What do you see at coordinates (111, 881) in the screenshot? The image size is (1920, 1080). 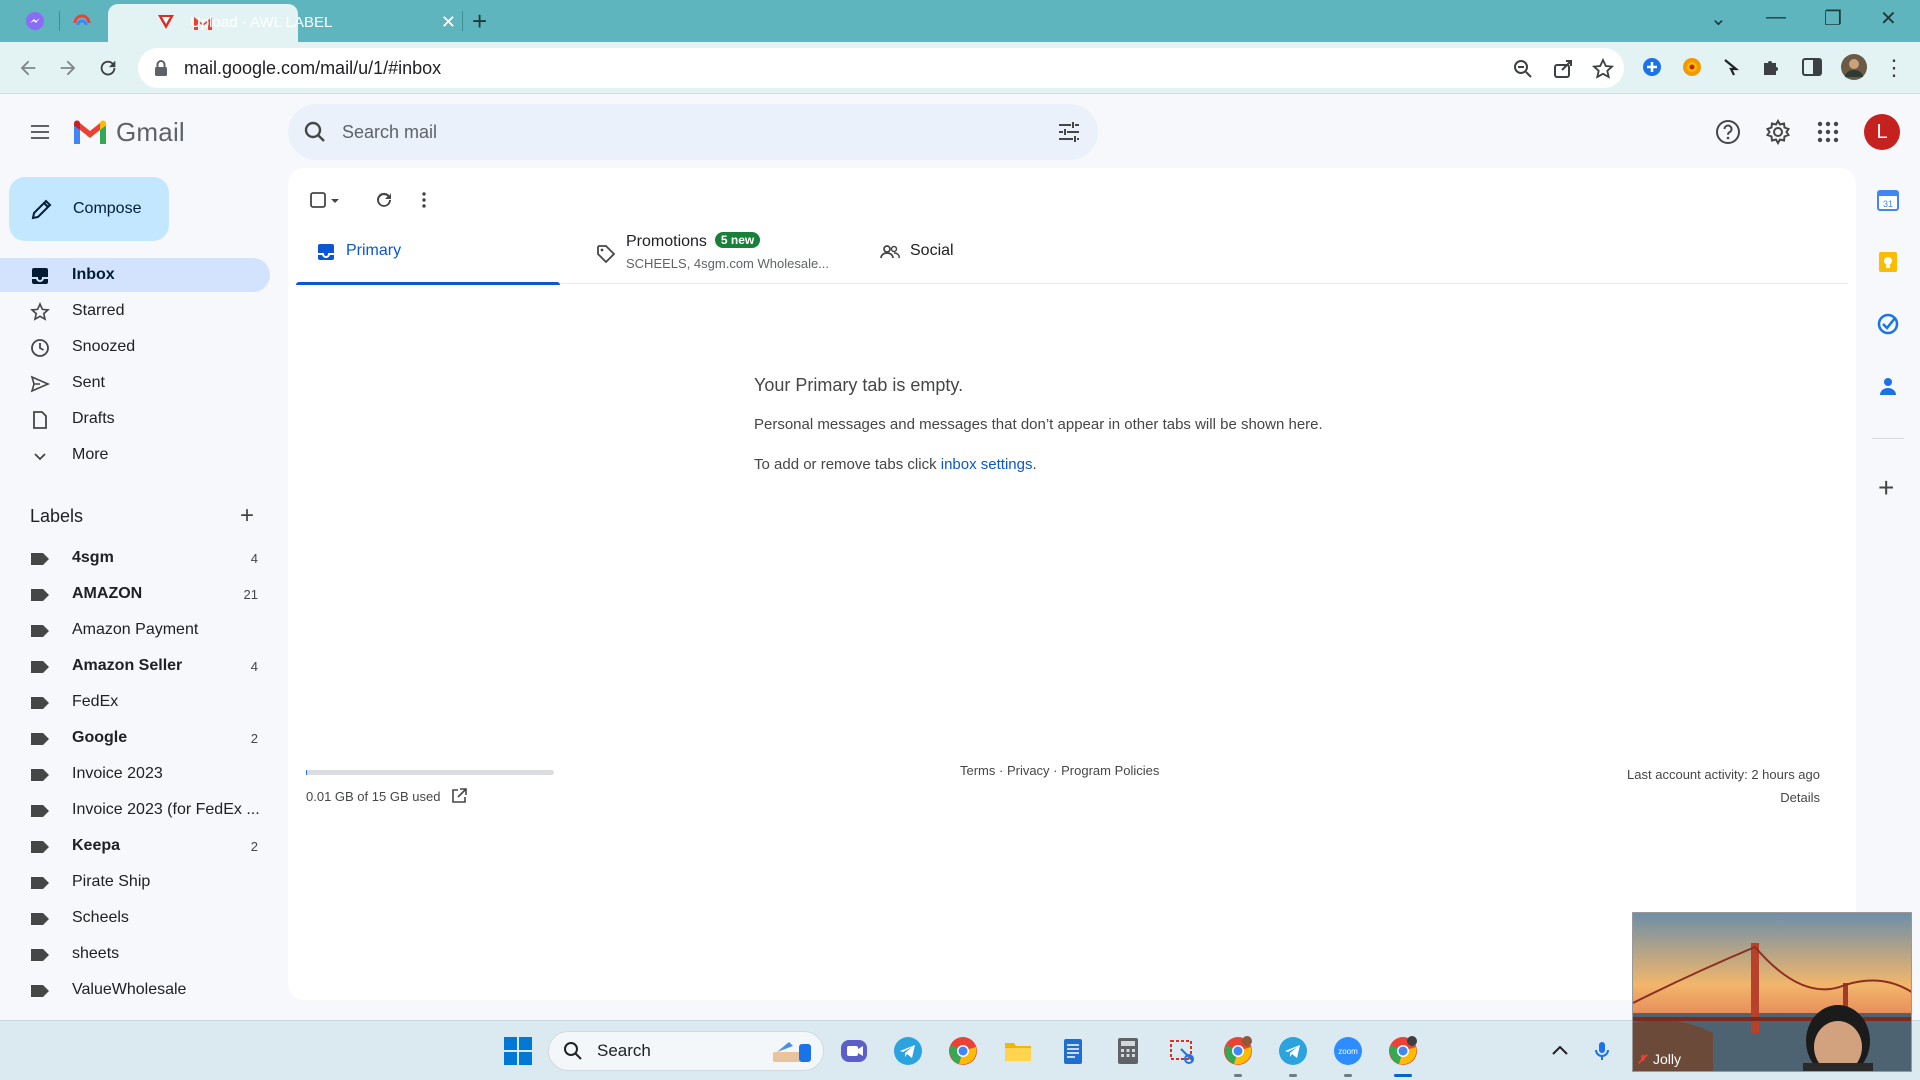 I see `label-name: Pirate Ship` at bounding box center [111, 881].